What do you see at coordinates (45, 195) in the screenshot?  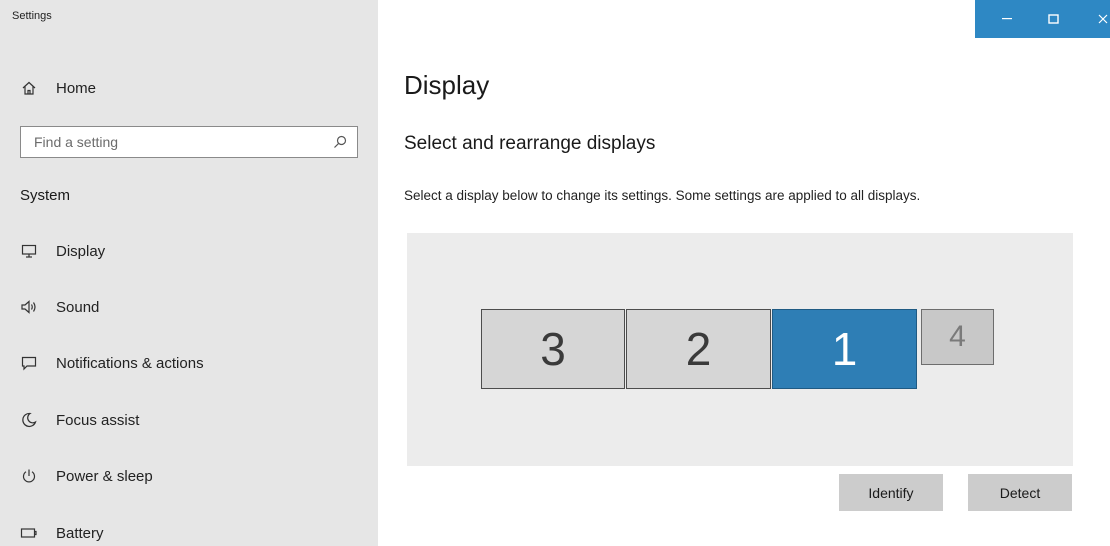 I see `section-heading-system: System` at bounding box center [45, 195].